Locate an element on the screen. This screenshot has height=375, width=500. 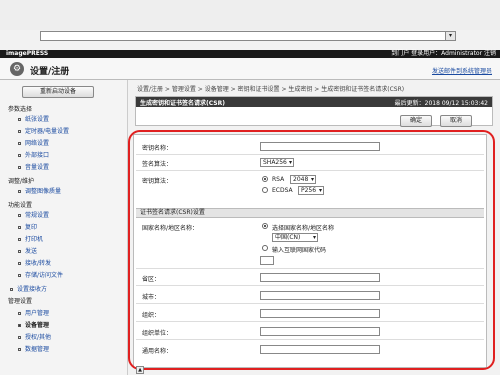
brand-logo: imagePRESS is located at coordinates (27, 53).